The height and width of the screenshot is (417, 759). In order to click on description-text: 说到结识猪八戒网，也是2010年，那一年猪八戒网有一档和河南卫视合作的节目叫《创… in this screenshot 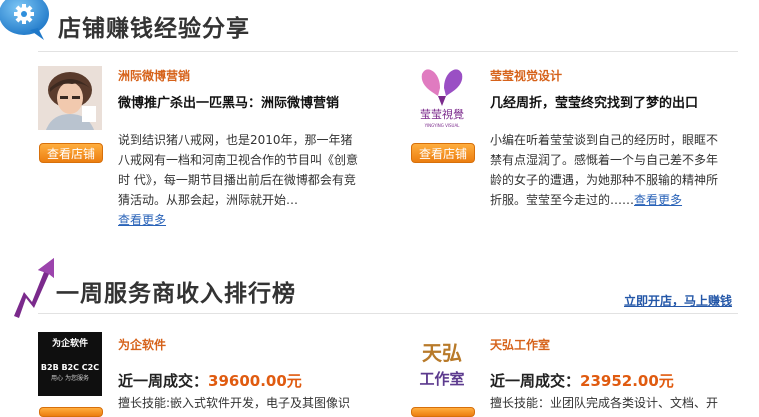, I will do `click(238, 170)`.